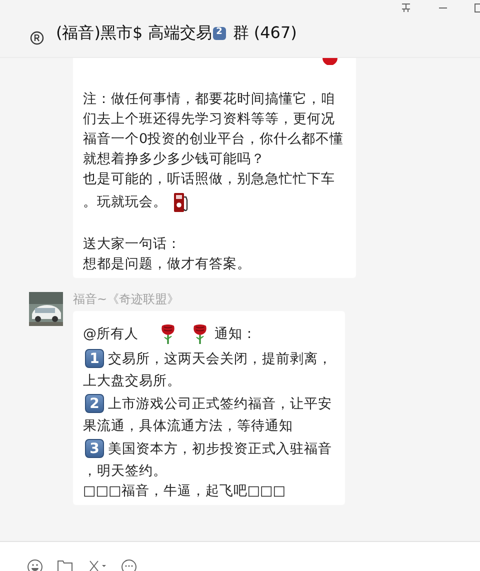 The width and height of the screenshot is (480, 571). What do you see at coordinates (181, 201) in the screenshot?
I see `gas-pump-icon` at bounding box center [181, 201].